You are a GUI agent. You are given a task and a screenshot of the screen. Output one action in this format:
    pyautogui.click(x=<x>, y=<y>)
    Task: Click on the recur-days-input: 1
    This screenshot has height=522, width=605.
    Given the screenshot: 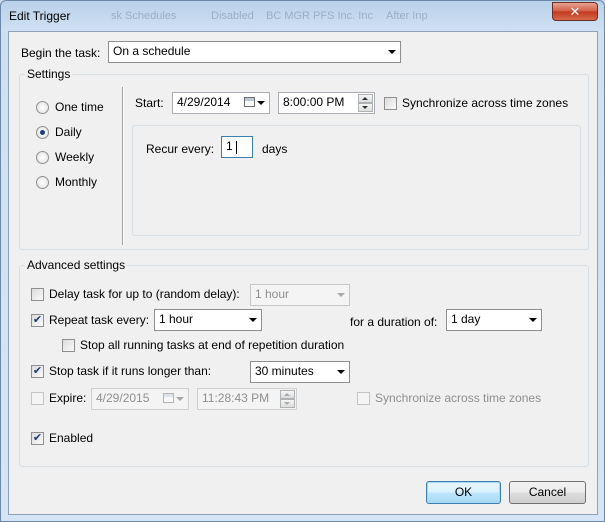 What is the action you would take?
    pyautogui.click(x=237, y=147)
    